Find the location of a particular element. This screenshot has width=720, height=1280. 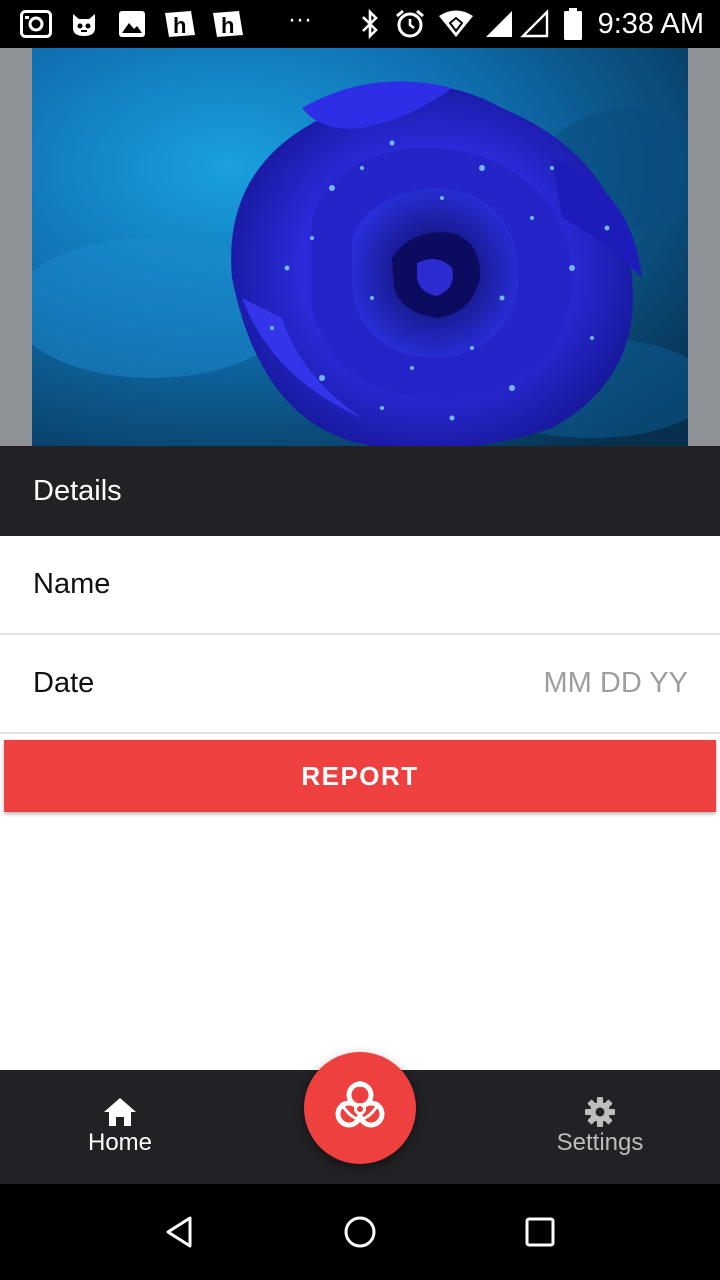

back-icon is located at coordinates (180, 1232).